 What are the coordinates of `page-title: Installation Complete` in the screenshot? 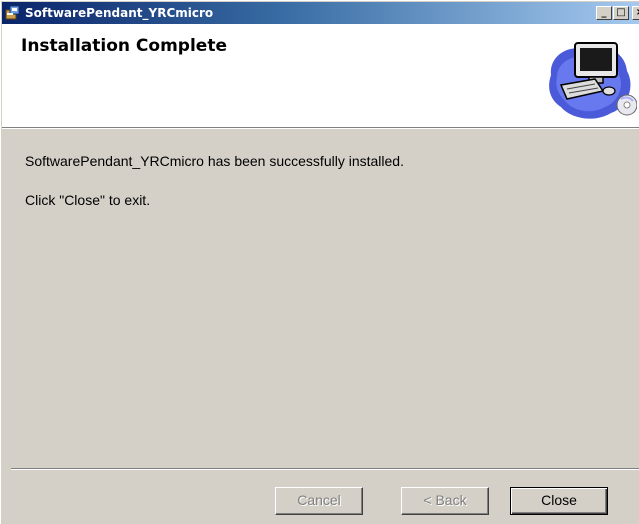 It's located at (124, 46).